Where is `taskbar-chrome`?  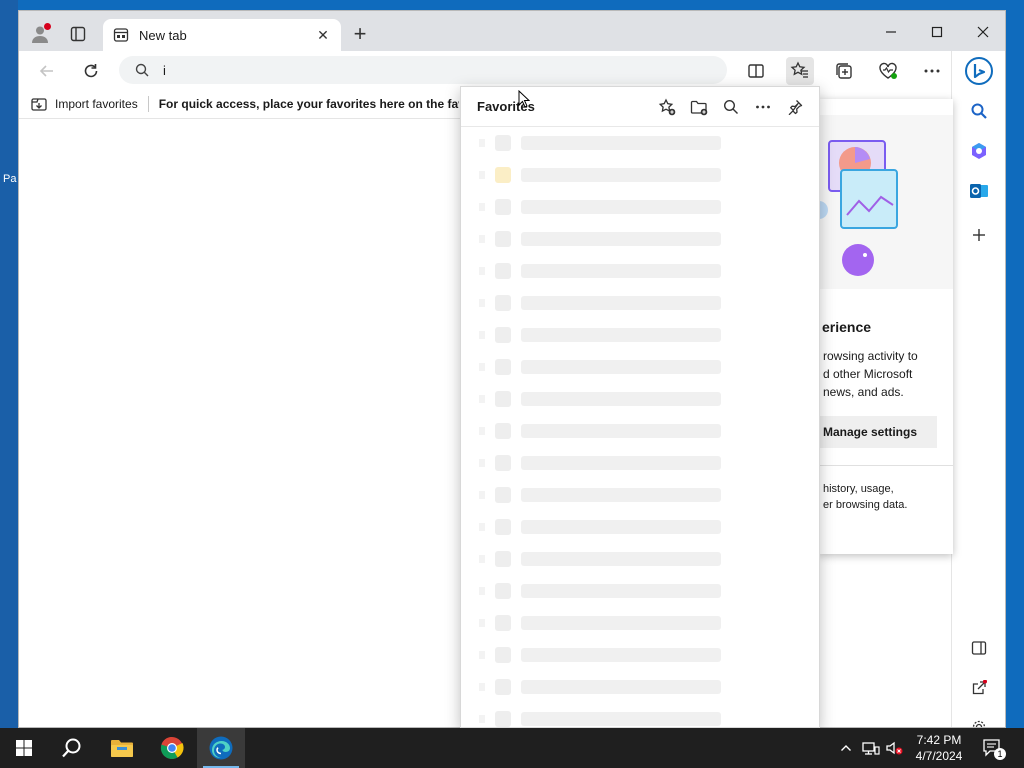
taskbar-chrome is located at coordinates (172, 748).